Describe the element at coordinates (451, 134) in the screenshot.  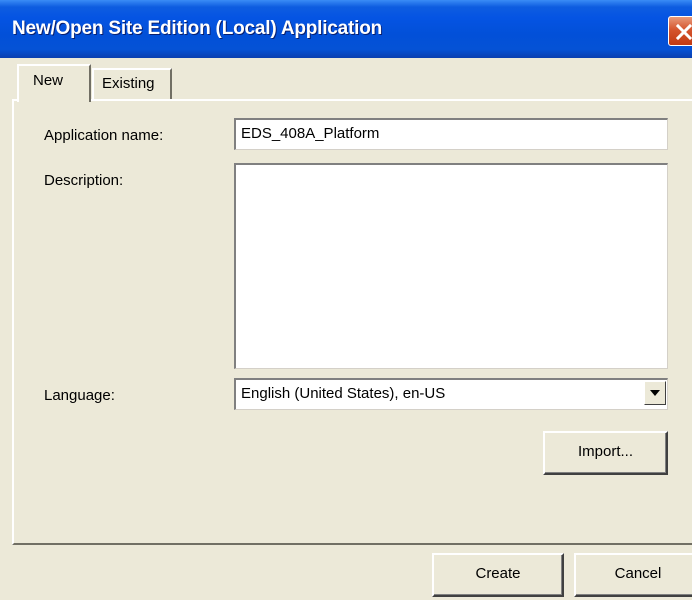
I see `application-name-input: EDS_408A_Platform` at that location.